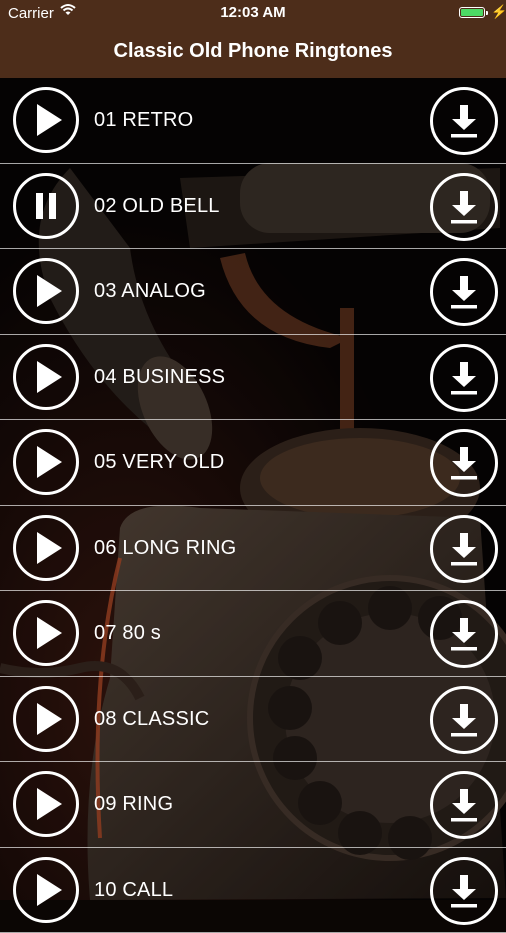 Image resolution: width=506 pixels, height=933 pixels. I want to click on ringtone-row: 07 80 s, so click(253, 634).